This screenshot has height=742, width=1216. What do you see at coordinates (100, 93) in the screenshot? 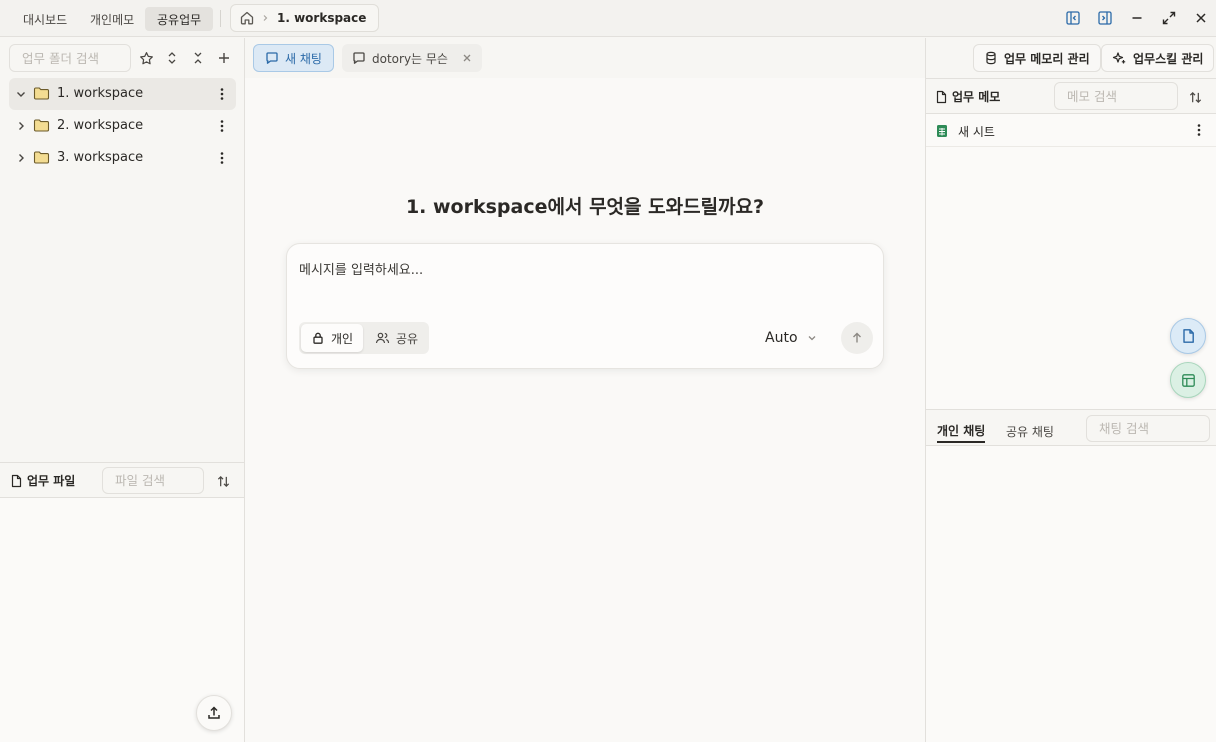
I see `folder-name: 1. workspace` at bounding box center [100, 93].